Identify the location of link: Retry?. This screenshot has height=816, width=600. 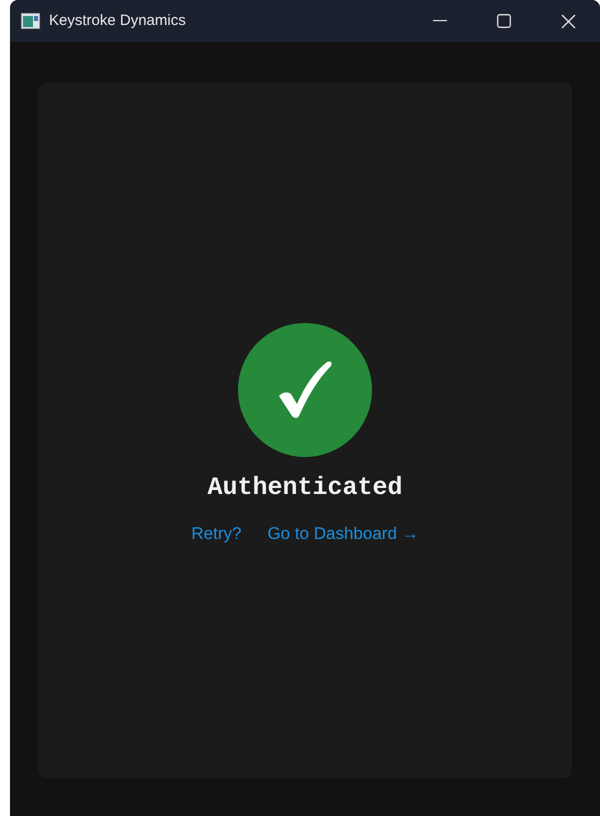
(216, 533).